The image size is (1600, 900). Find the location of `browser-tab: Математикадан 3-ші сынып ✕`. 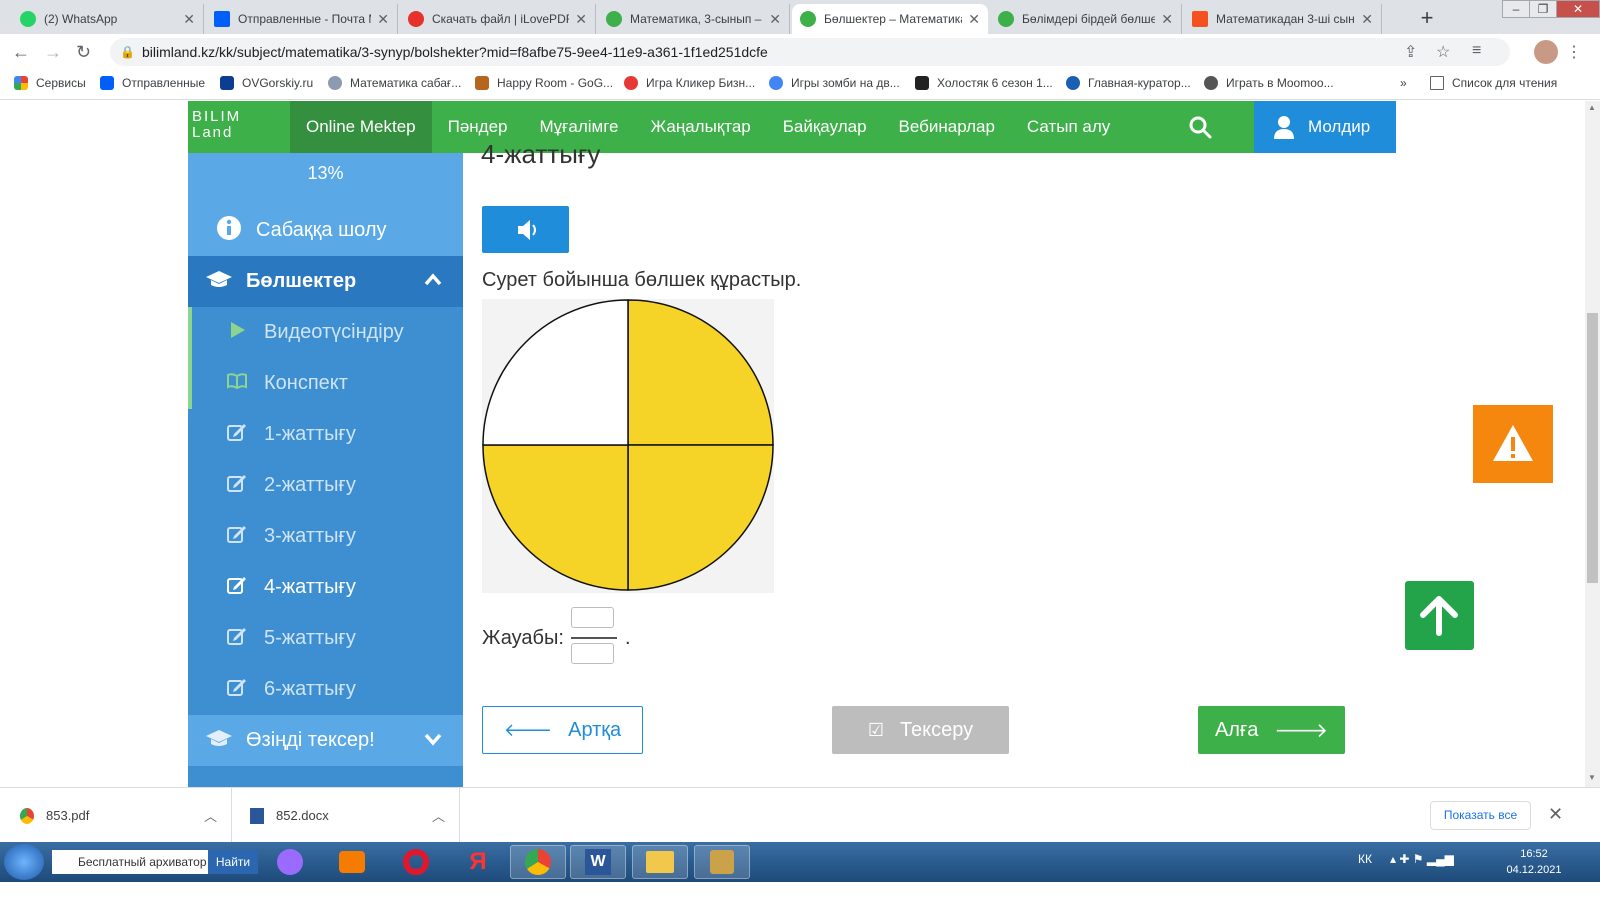

browser-tab: Математикадан 3-ші сынып ✕ is located at coordinates (1283, 19).